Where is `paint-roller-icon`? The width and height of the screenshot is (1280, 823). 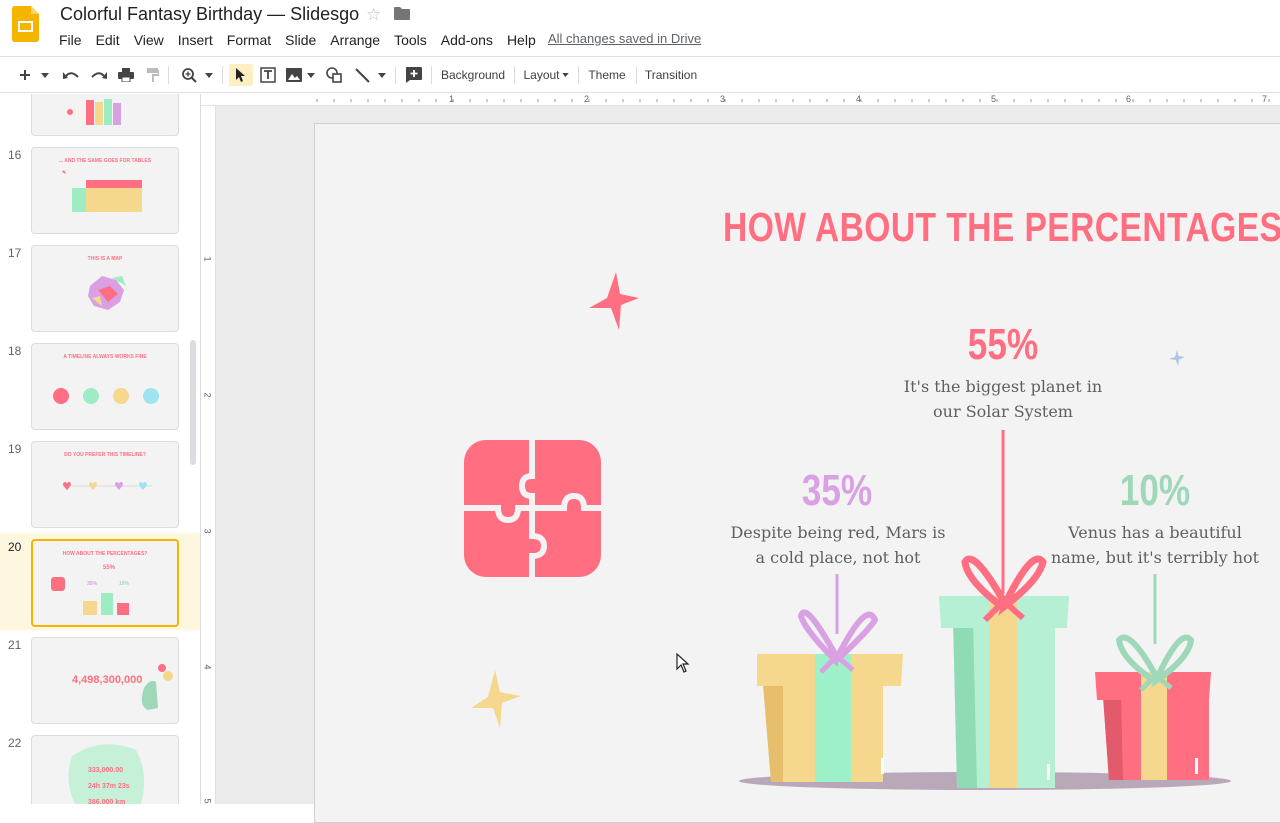
paint-roller-icon is located at coordinates (153, 75).